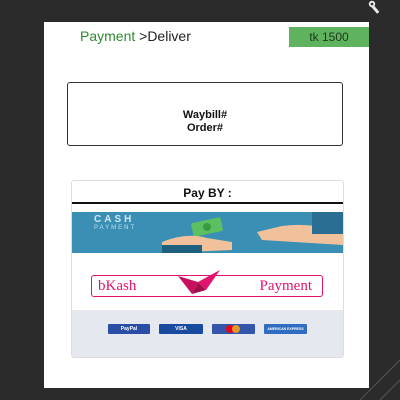 Image resolution: width=400 pixels, height=400 pixels. I want to click on bkash-payment-option: bKash Payment, so click(207, 283).